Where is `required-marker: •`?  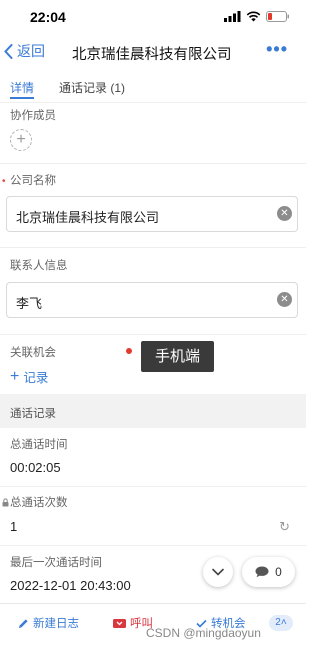
required-marker: • is located at coordinates (4, 181).